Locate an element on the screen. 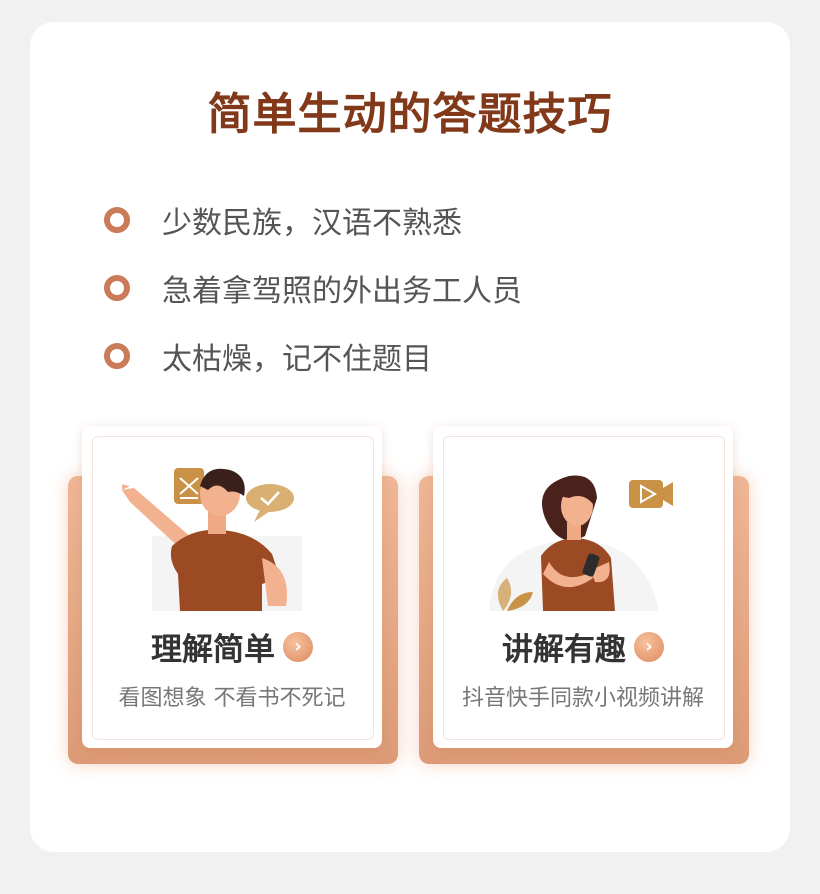 This screenshot has height=894, width=820. card-body: 理解简单 › 看图想象 不看书不死记 is located at coordinates (232, 587).